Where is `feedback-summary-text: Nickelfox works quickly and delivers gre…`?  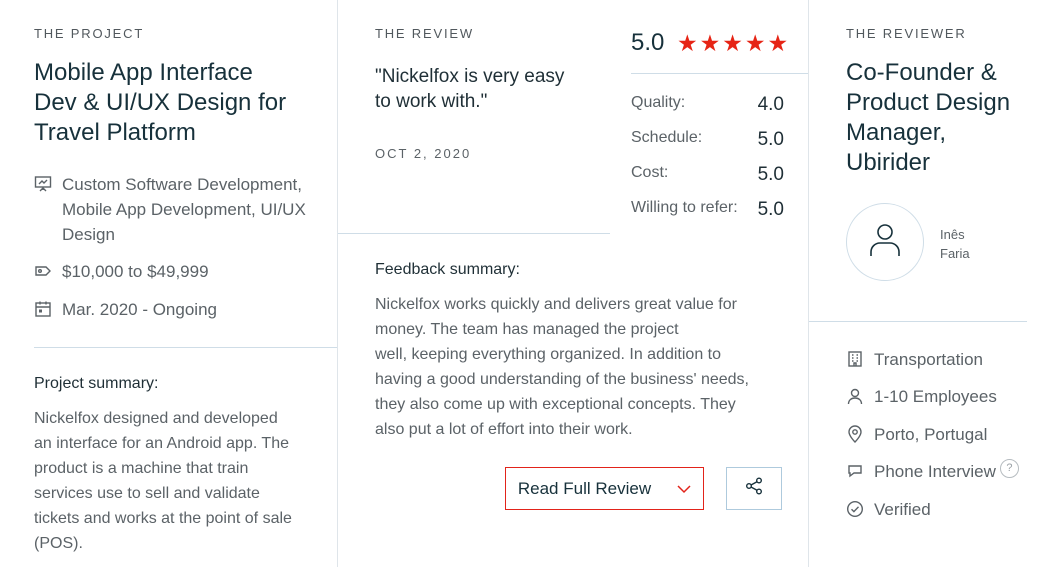 feedback-summary-text: Nickelfox works quickly and delivers gre… is located at coordinates (562, 367).